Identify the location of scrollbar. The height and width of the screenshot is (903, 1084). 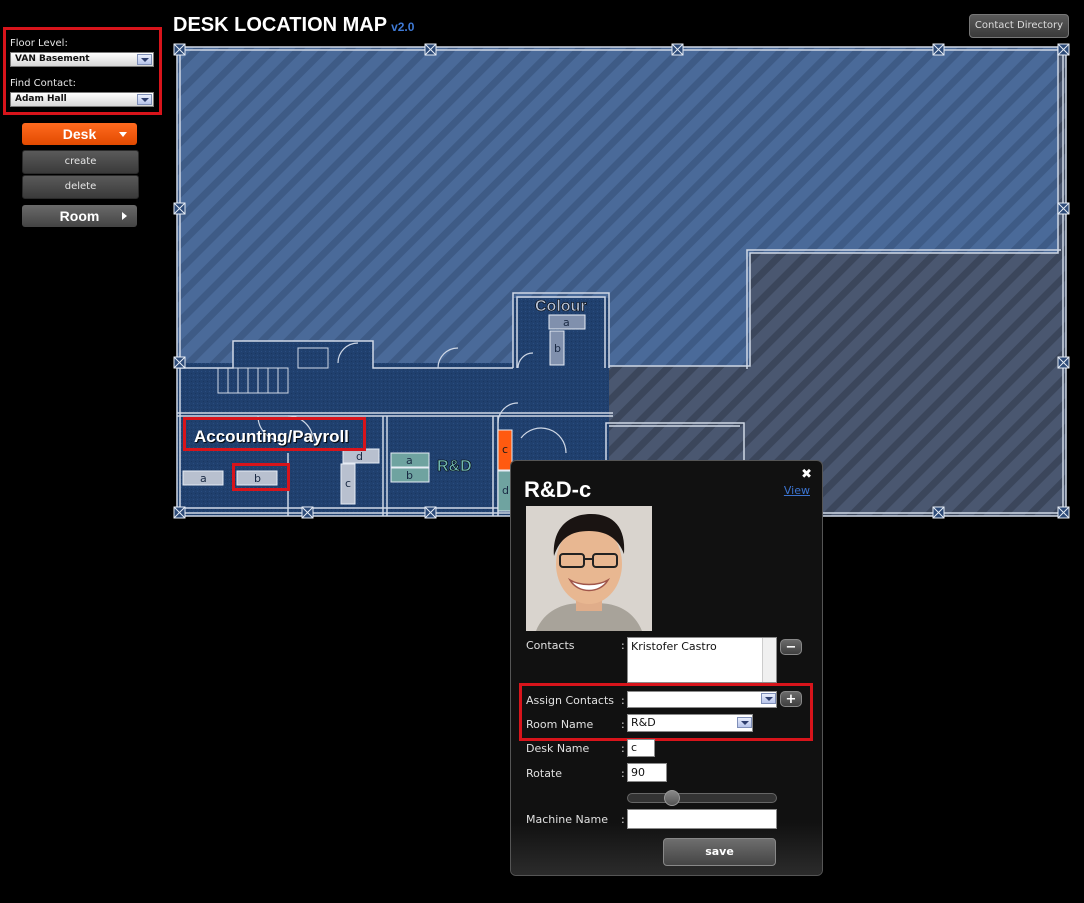
(769, 660).